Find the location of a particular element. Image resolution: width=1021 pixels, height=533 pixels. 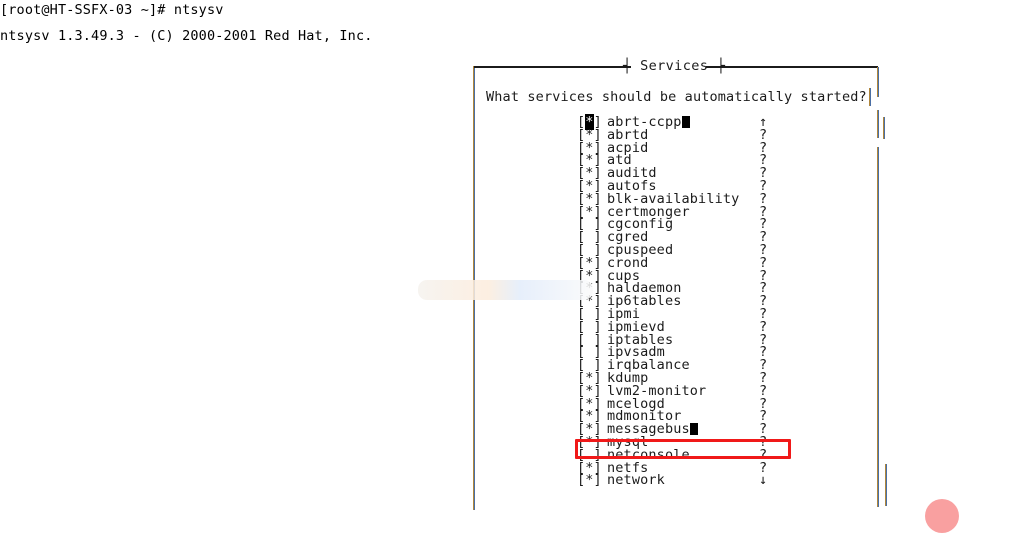

terminal-prompt-line: [root@HT-SSFX-03 ~]# ntsysv is located at coordinates (112, 10).